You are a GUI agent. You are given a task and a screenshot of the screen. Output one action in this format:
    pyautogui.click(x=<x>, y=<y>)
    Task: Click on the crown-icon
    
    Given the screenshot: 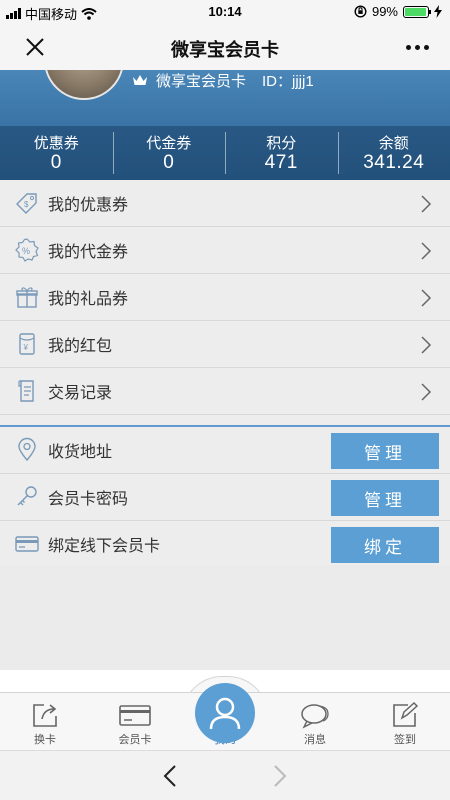 What is the action you would take?
    pyautogui.click(x=140, y=80)
    